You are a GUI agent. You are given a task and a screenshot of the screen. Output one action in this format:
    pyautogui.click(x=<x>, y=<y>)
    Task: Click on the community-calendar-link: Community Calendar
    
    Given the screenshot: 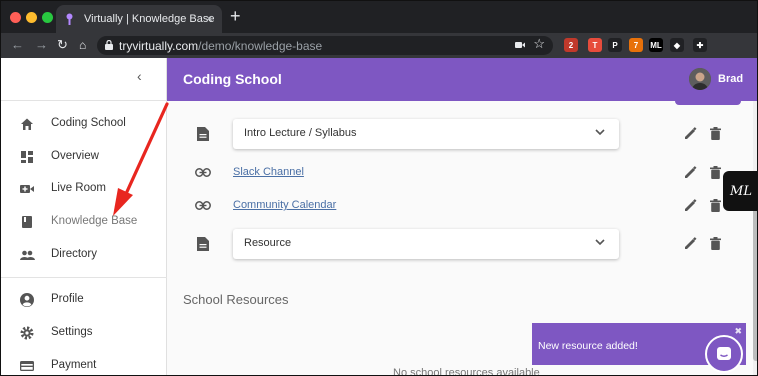 What is the action you would take?
    pyautogui.click(x=284, y=205)
    